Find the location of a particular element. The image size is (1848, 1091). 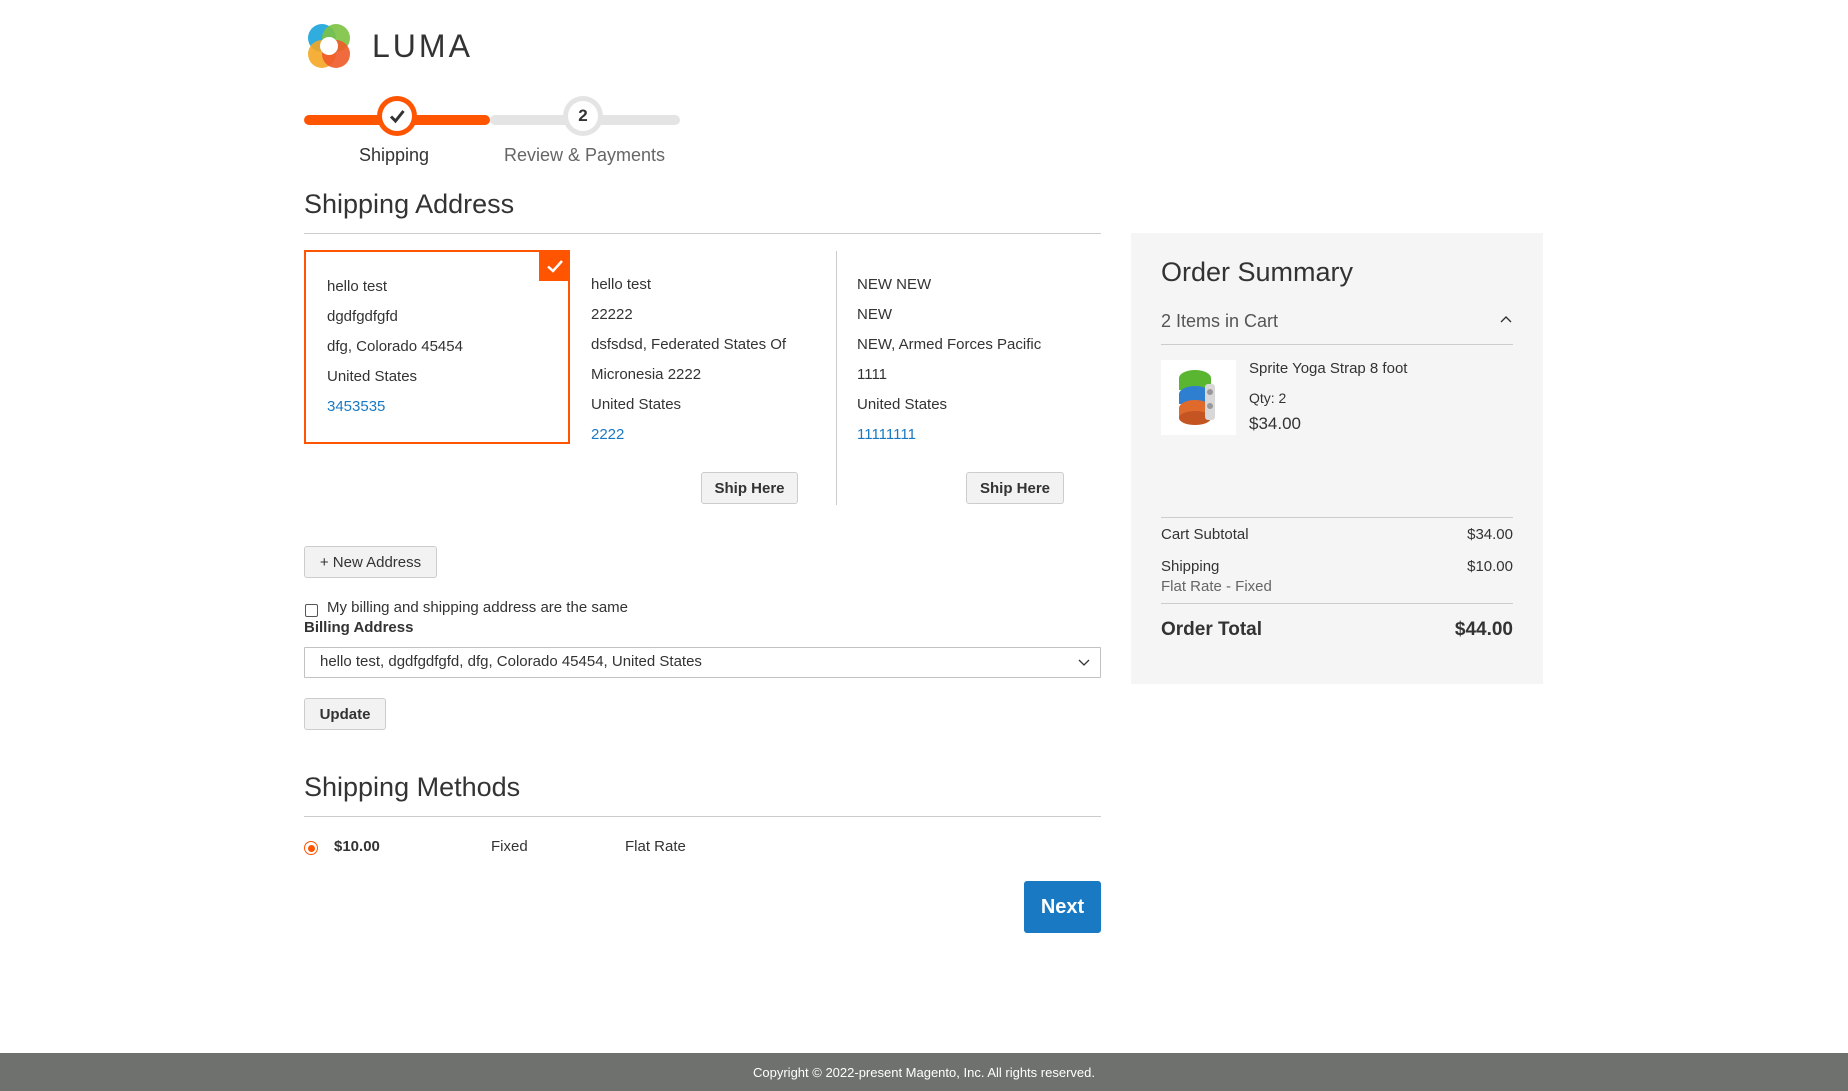

luma-logo-icon is located at coordinates (329, 46).